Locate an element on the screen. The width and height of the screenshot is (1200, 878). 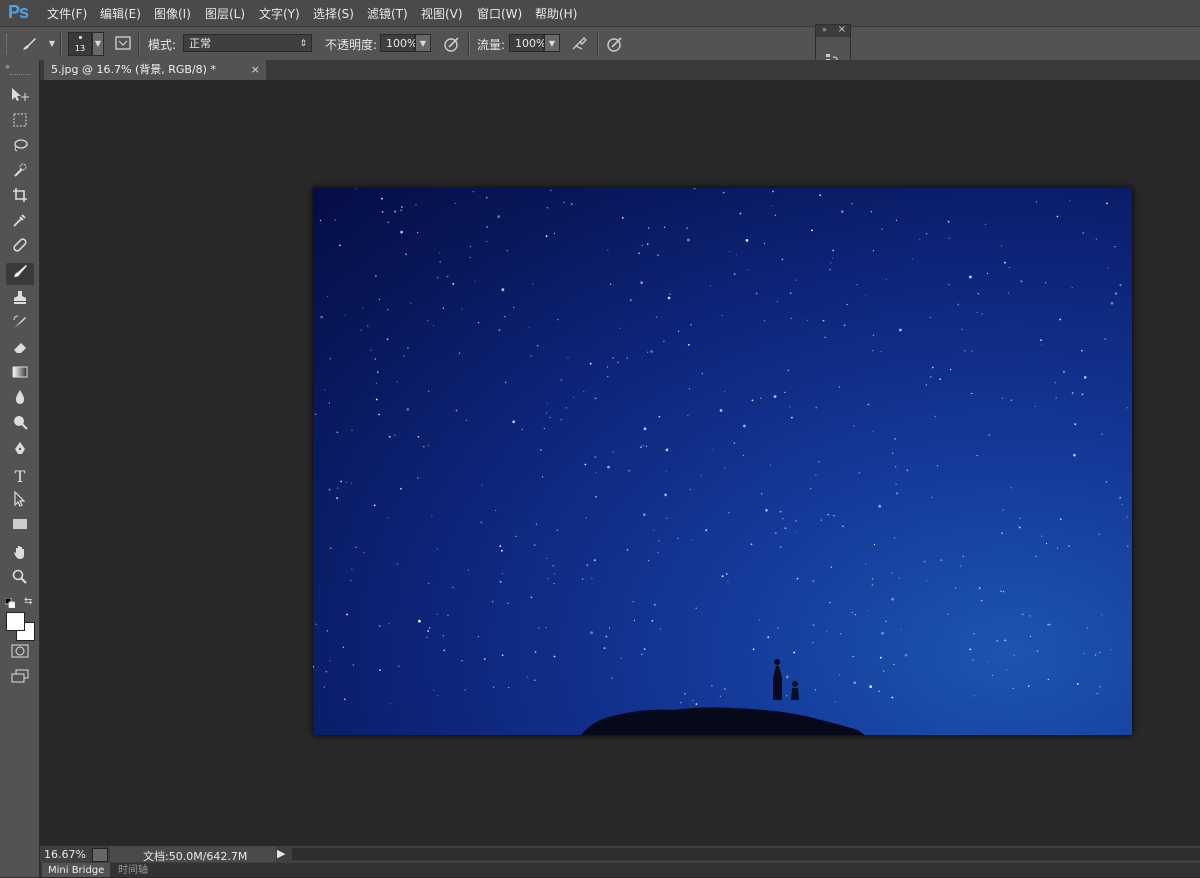
flow-dropdown: ▼ is located at coordinates (552, 43).